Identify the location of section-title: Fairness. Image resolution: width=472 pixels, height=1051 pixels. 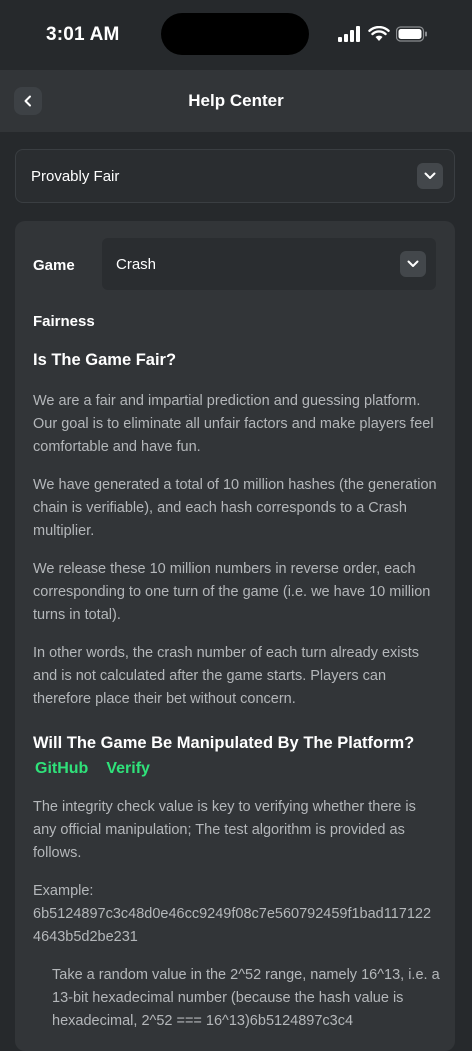
(64, 321).